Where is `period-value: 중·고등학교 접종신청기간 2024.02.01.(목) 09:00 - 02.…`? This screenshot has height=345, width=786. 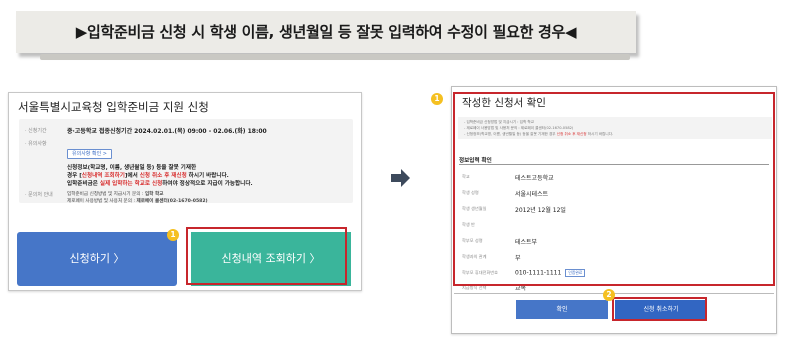 period-value: 중·고등학교 접종신청기간 2024.02.01.(목) 09:00 - 02.… is located at coordinates (167, 131).